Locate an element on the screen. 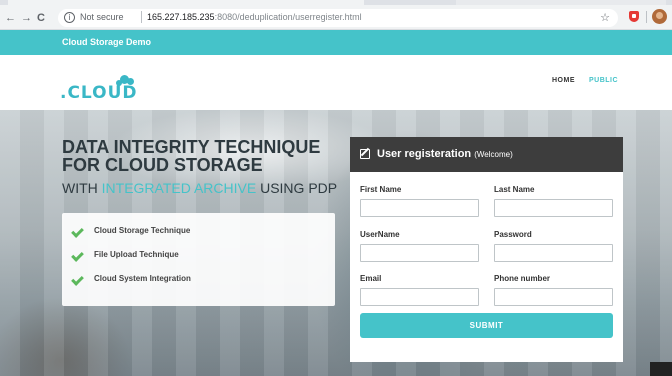 This screenshot has width=672, height=376. reload-icon: C is located at coordinates (41, 18).